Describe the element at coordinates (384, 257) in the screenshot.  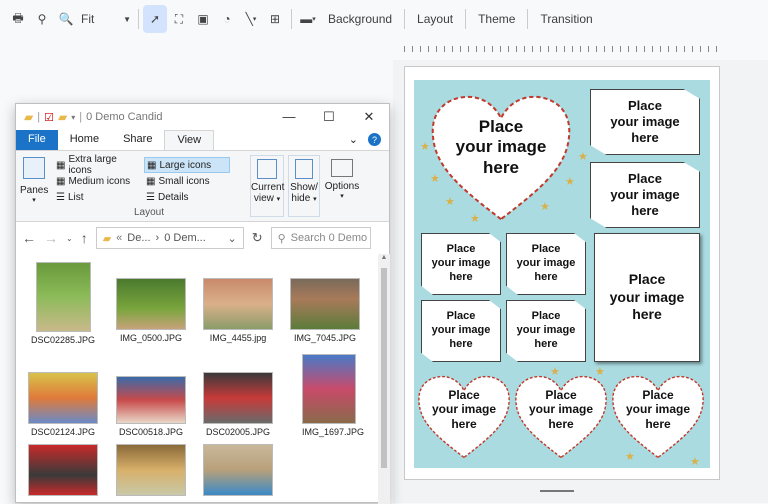
I see `scroll-up-icon: ▲` at that location.